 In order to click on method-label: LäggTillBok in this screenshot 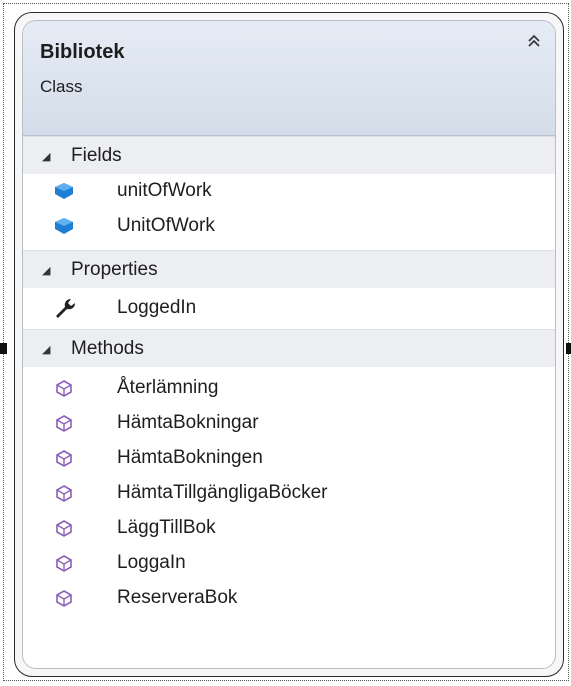, I will do `click(166, 527)`.